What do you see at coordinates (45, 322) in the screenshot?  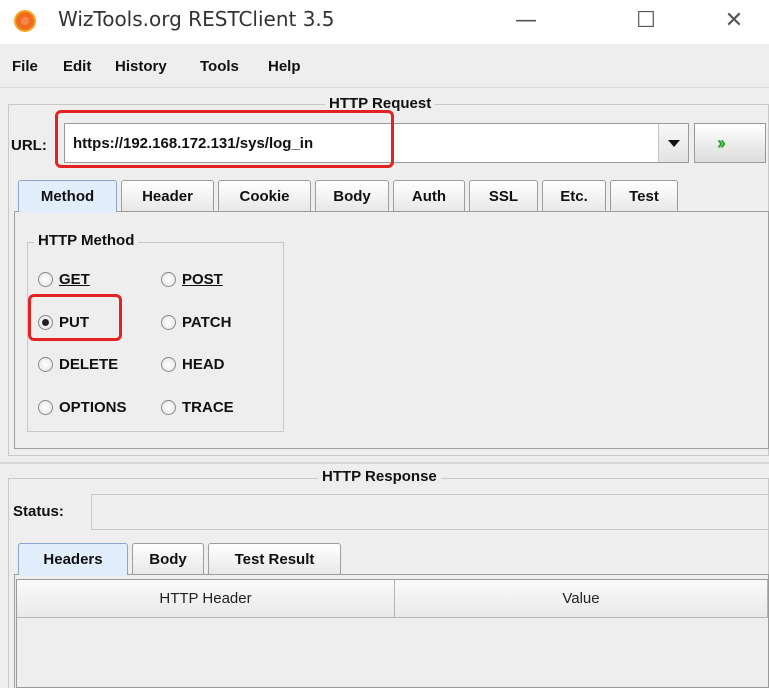 I see `radio-put-circle` at bounding box center [45, 322].